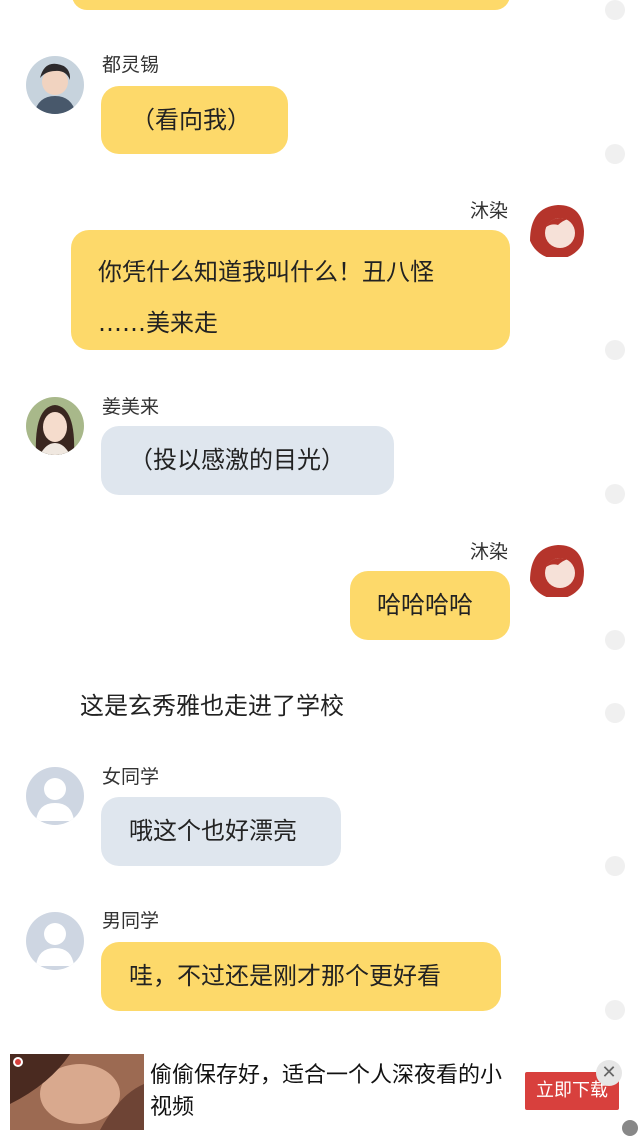 The image size is (640, 1138). I want to click on message-text: （投以感激的目光）, so click(237, 460).